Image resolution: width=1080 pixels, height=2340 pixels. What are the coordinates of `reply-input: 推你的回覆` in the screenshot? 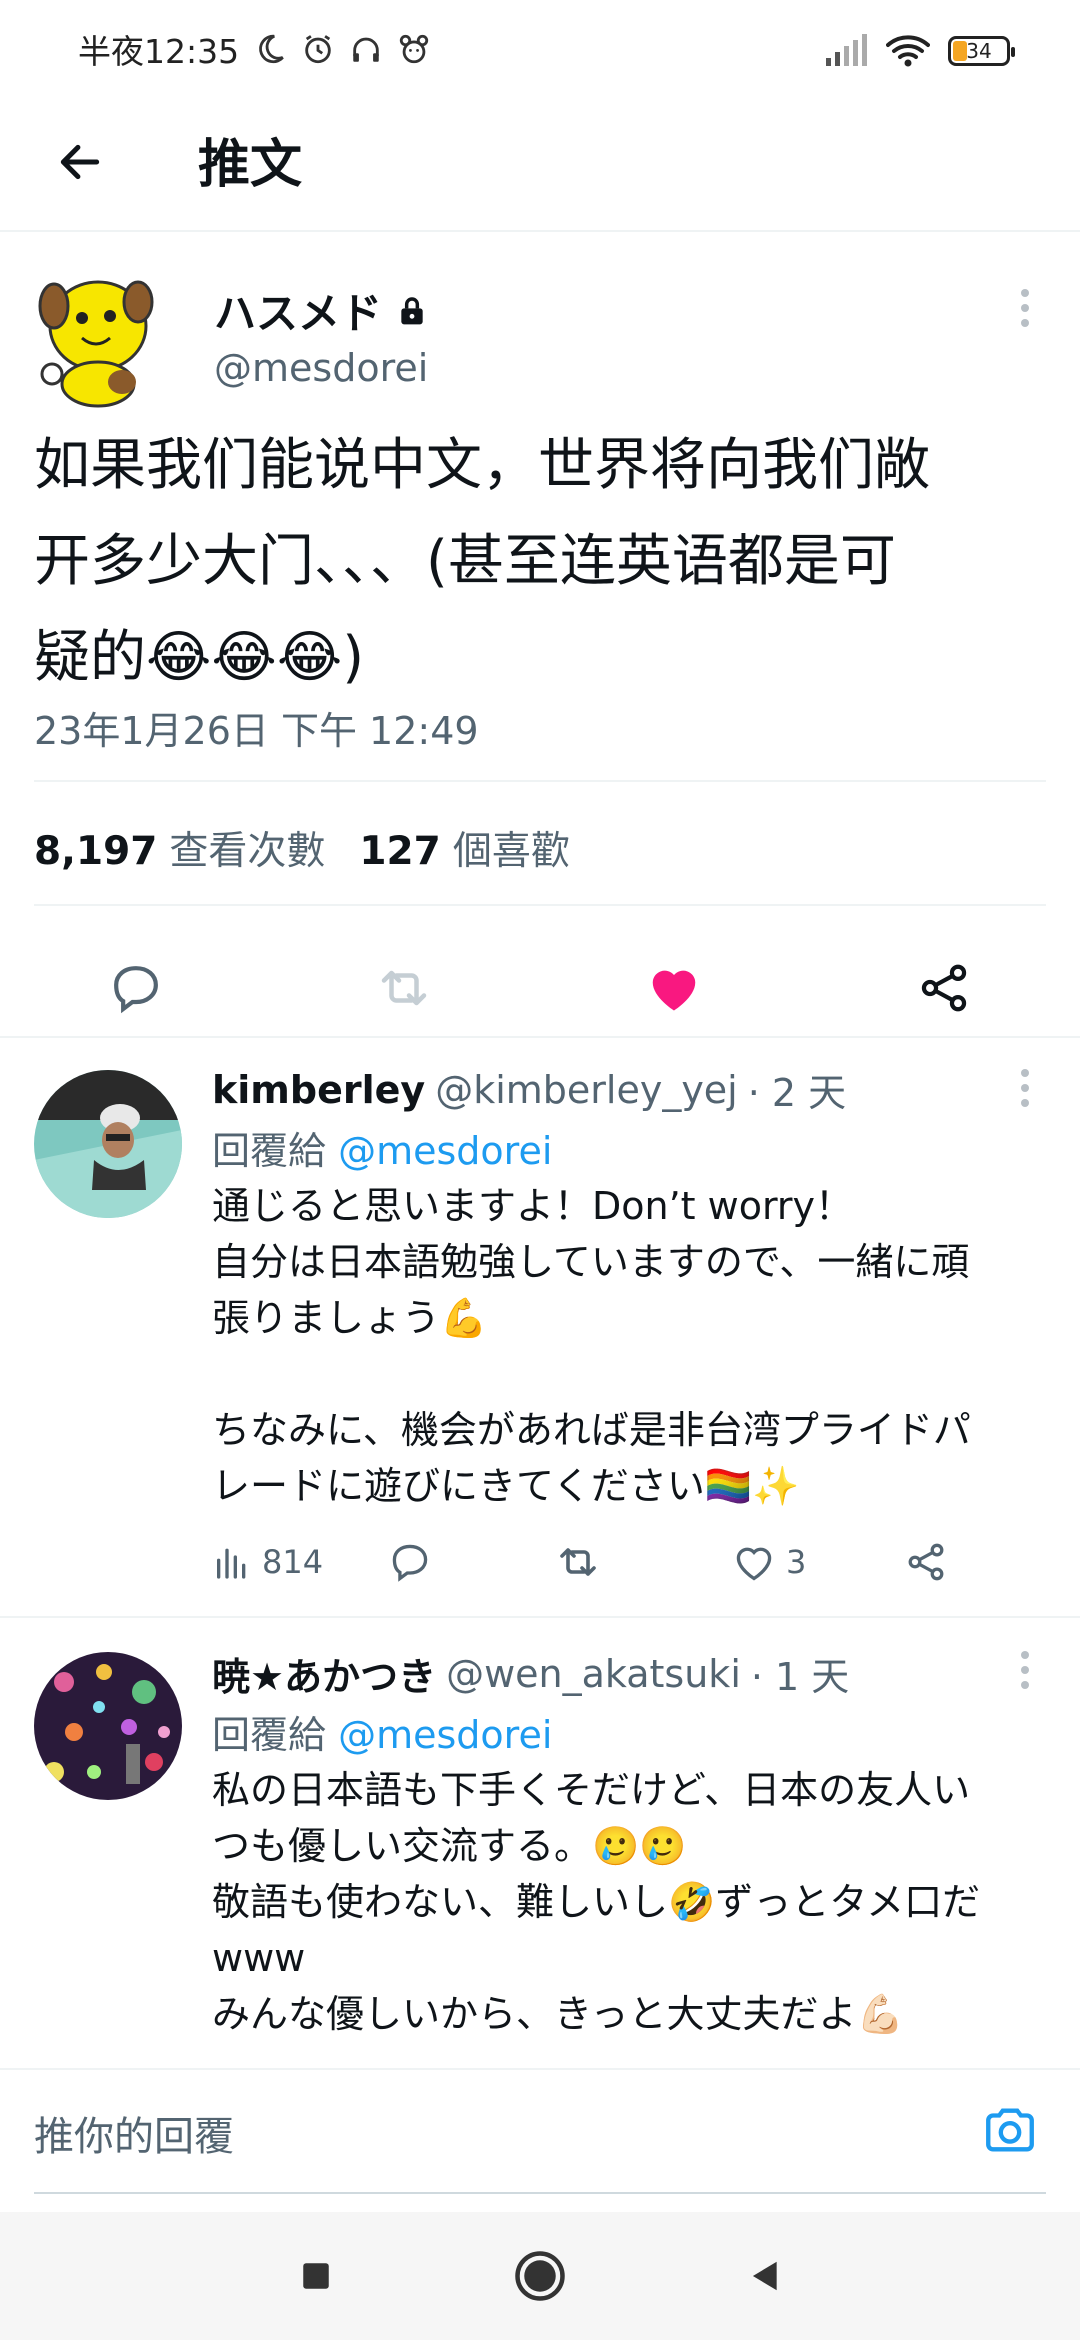 It's located at (134, 2133).